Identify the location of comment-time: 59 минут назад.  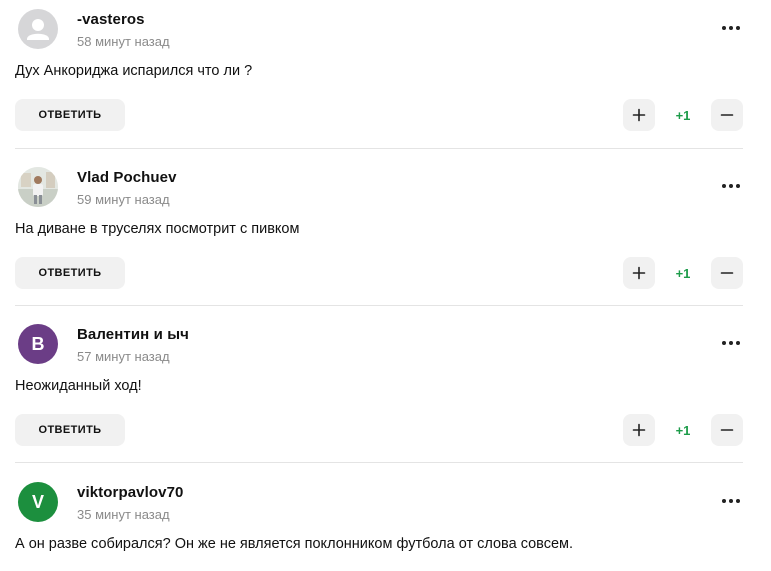
(123, 199).